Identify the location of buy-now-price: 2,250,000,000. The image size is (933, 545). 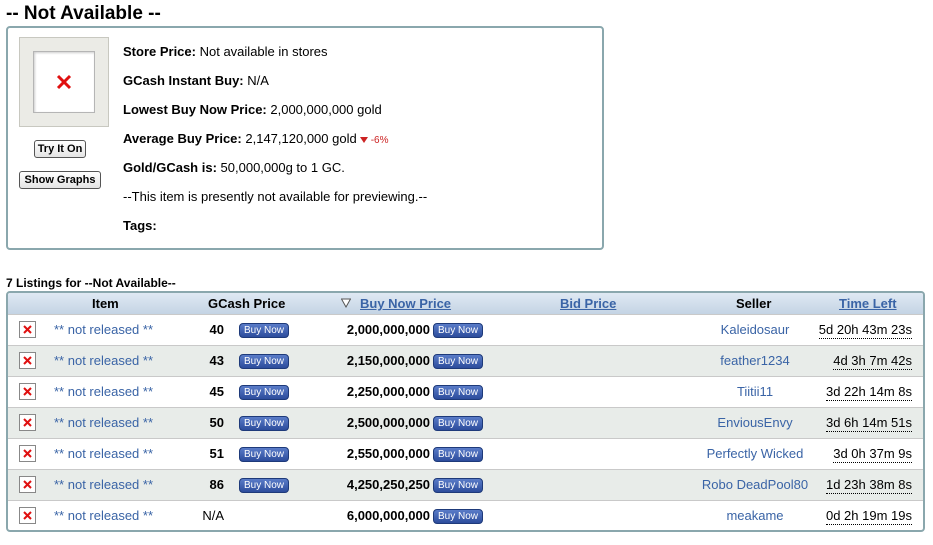
(388, 391).